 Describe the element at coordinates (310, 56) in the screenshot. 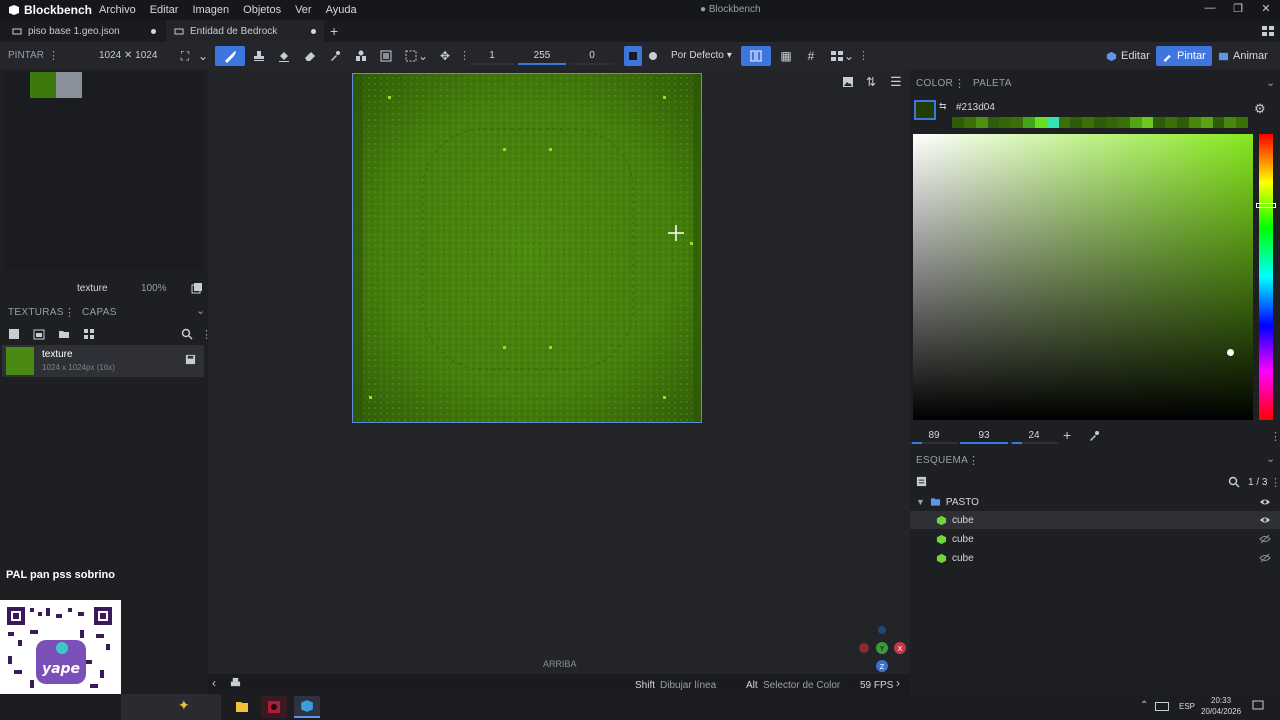

I see `eraser-icon` at that location.